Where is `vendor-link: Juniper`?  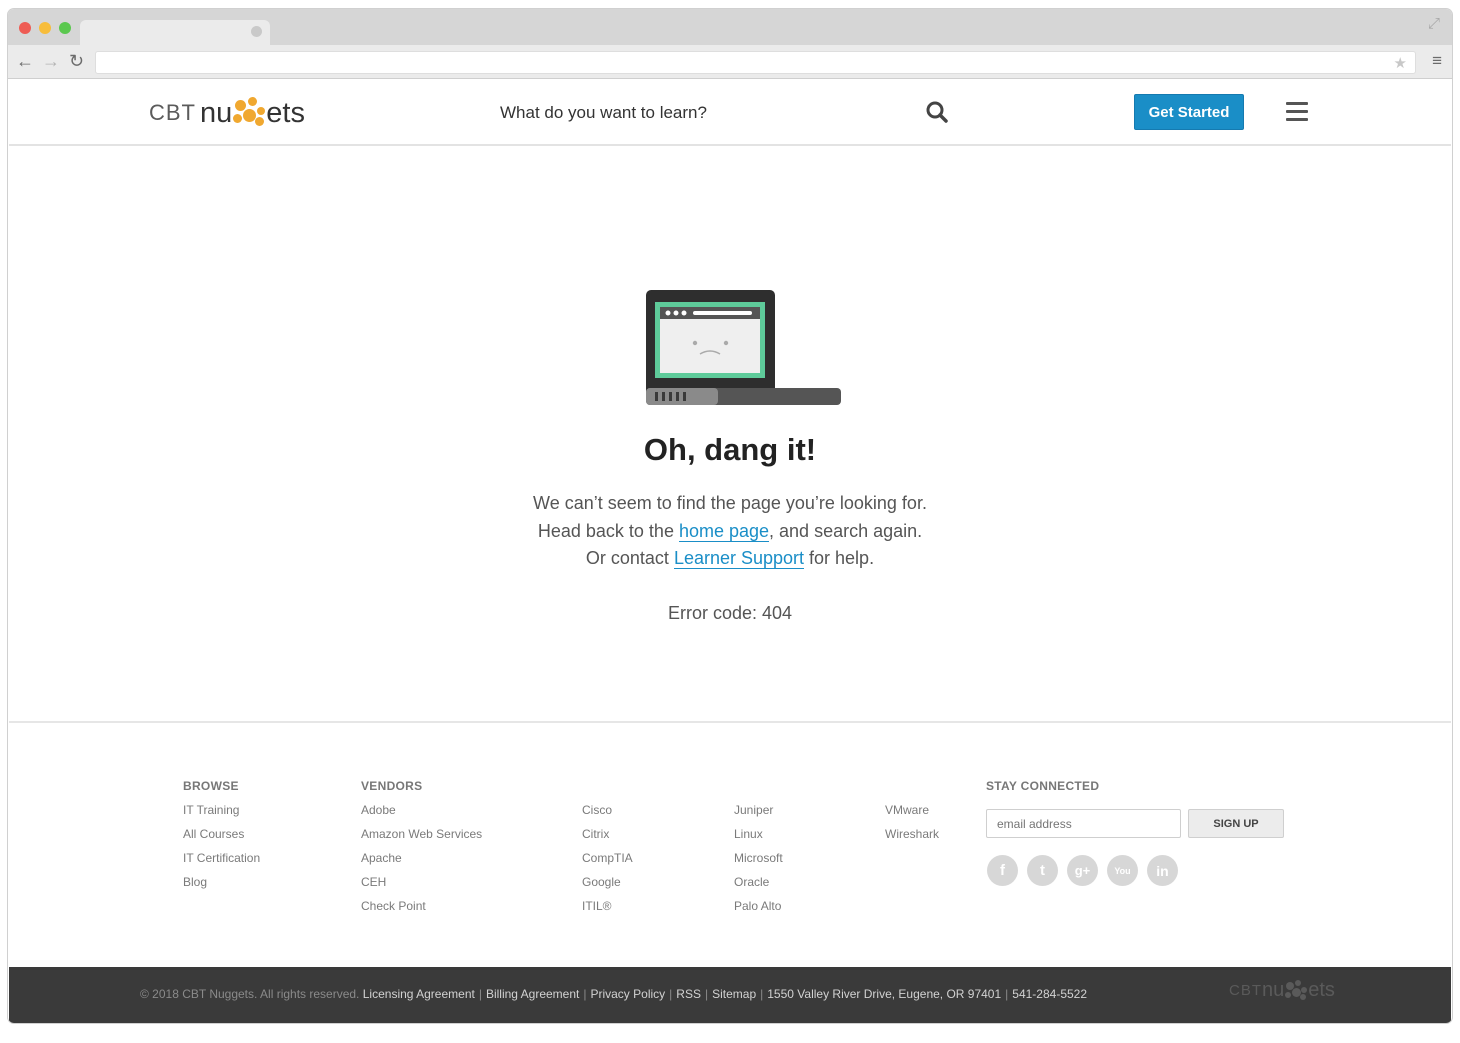 vendor-link: Juniper is located at coordinates (753, 810).